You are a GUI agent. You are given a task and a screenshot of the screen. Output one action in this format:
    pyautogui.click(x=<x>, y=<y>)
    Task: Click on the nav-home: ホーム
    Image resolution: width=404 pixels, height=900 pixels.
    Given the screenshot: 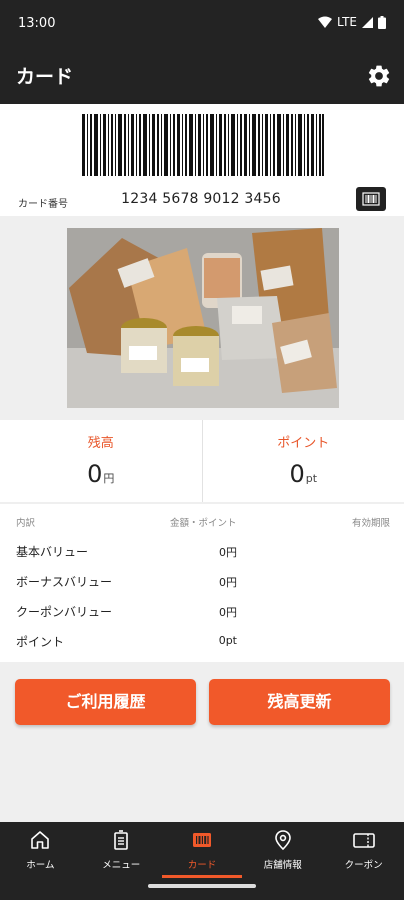 What is the action you would take?
    pyautogui.click(x=40, y=850)
    